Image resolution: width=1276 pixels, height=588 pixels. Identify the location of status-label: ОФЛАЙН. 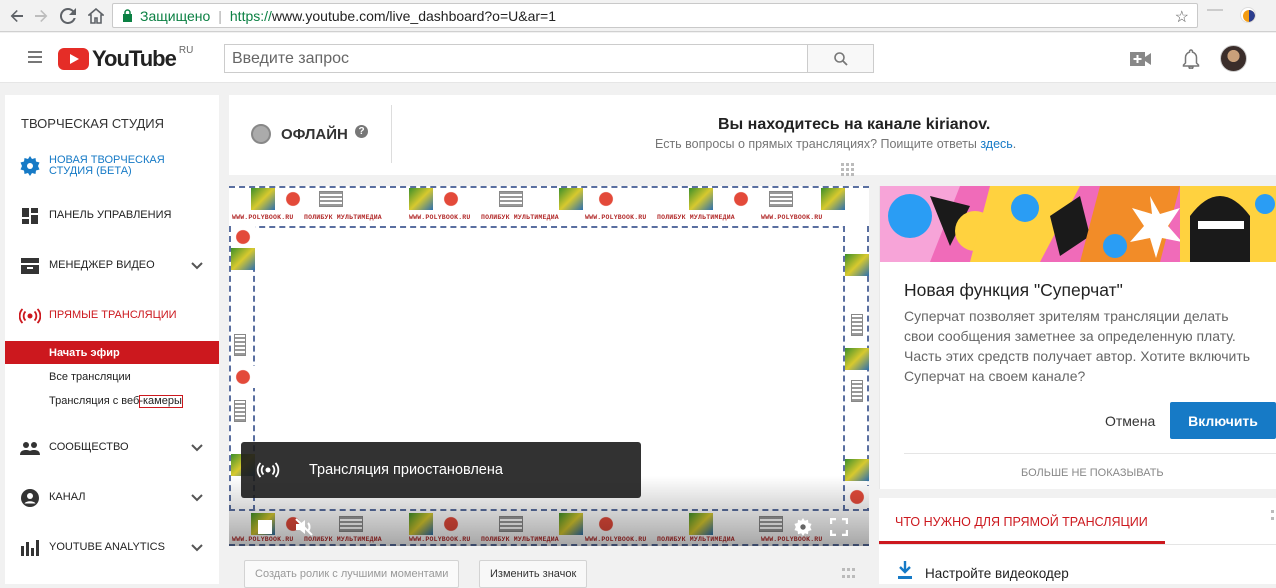
(314, 134).